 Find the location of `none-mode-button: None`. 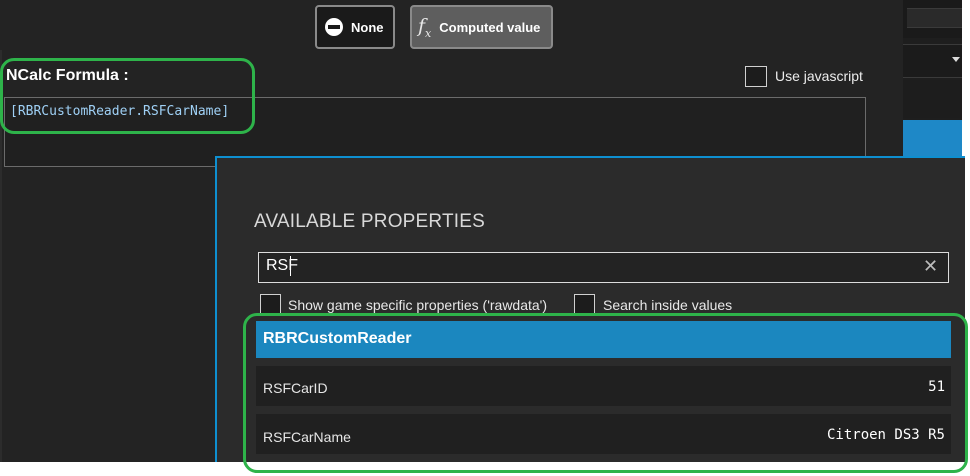

none-mode-button: None is located at coordinates (355, 27).